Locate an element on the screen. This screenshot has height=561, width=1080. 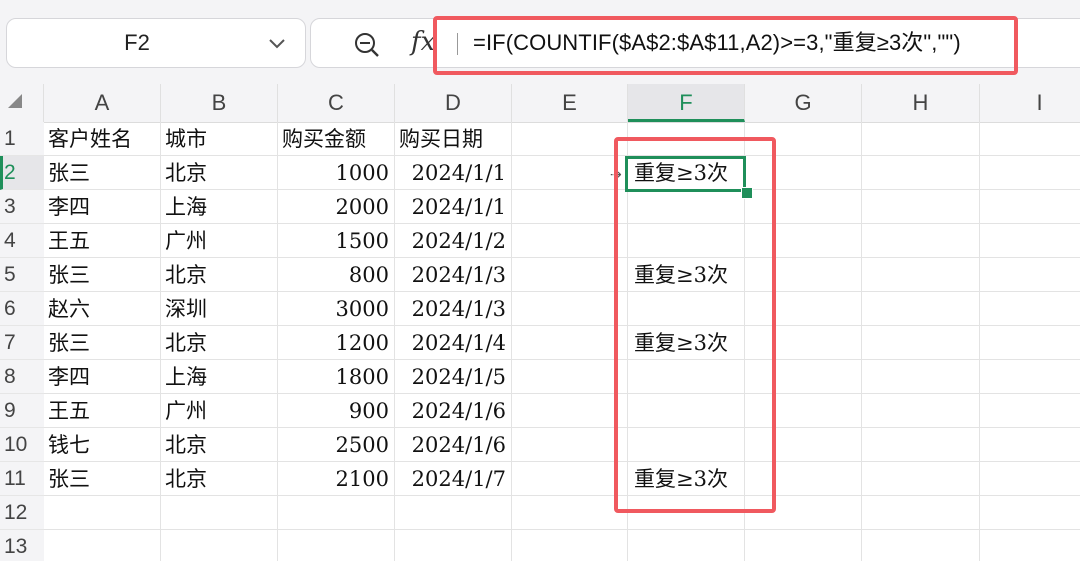
column-header-f: F is located at coordinates (686, 103).